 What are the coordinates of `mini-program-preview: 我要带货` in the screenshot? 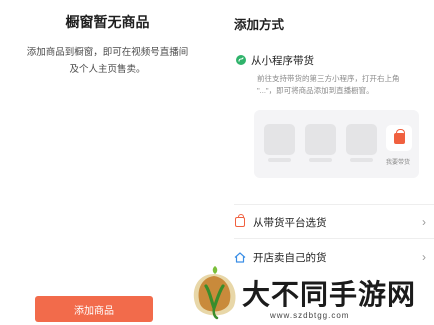 It's located at (336, 144).